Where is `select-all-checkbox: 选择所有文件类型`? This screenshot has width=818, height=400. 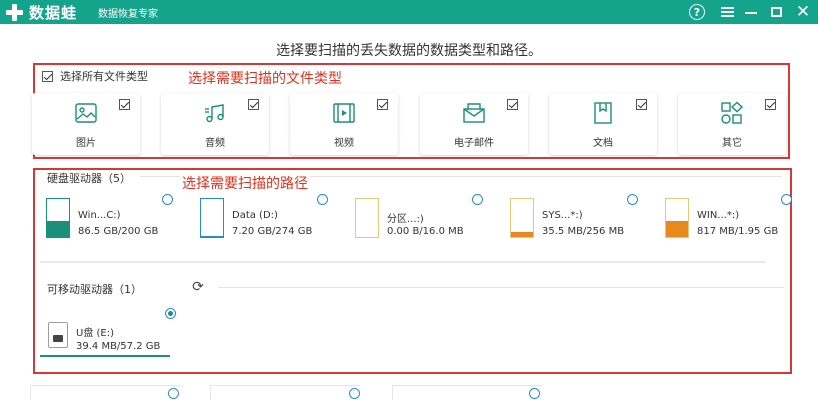
select-all-checkbox: 选择所有文件类型 is located at coordinates (95, 76).